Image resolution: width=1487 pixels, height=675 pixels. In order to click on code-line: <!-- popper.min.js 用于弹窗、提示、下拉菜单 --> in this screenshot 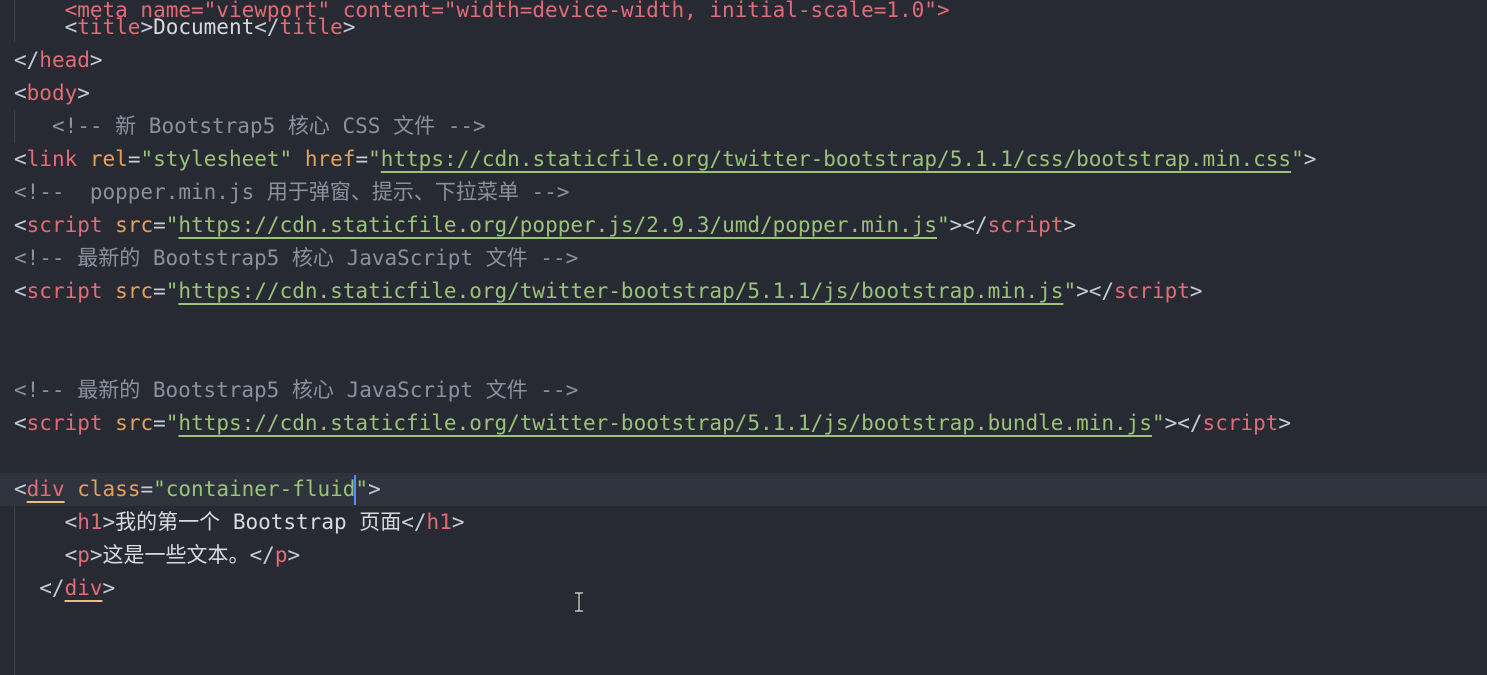, I will do `click(743, 192)`.